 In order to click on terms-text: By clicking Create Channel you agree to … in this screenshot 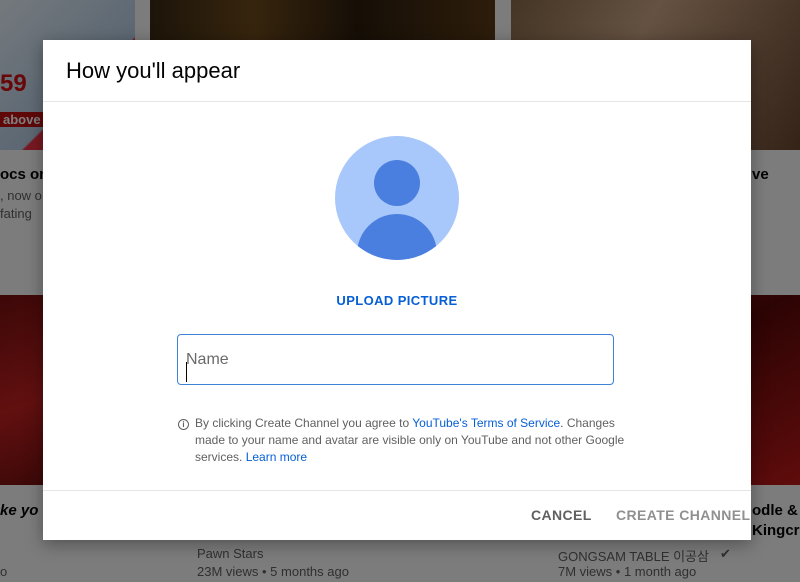, I will do `click(410, 440)`.